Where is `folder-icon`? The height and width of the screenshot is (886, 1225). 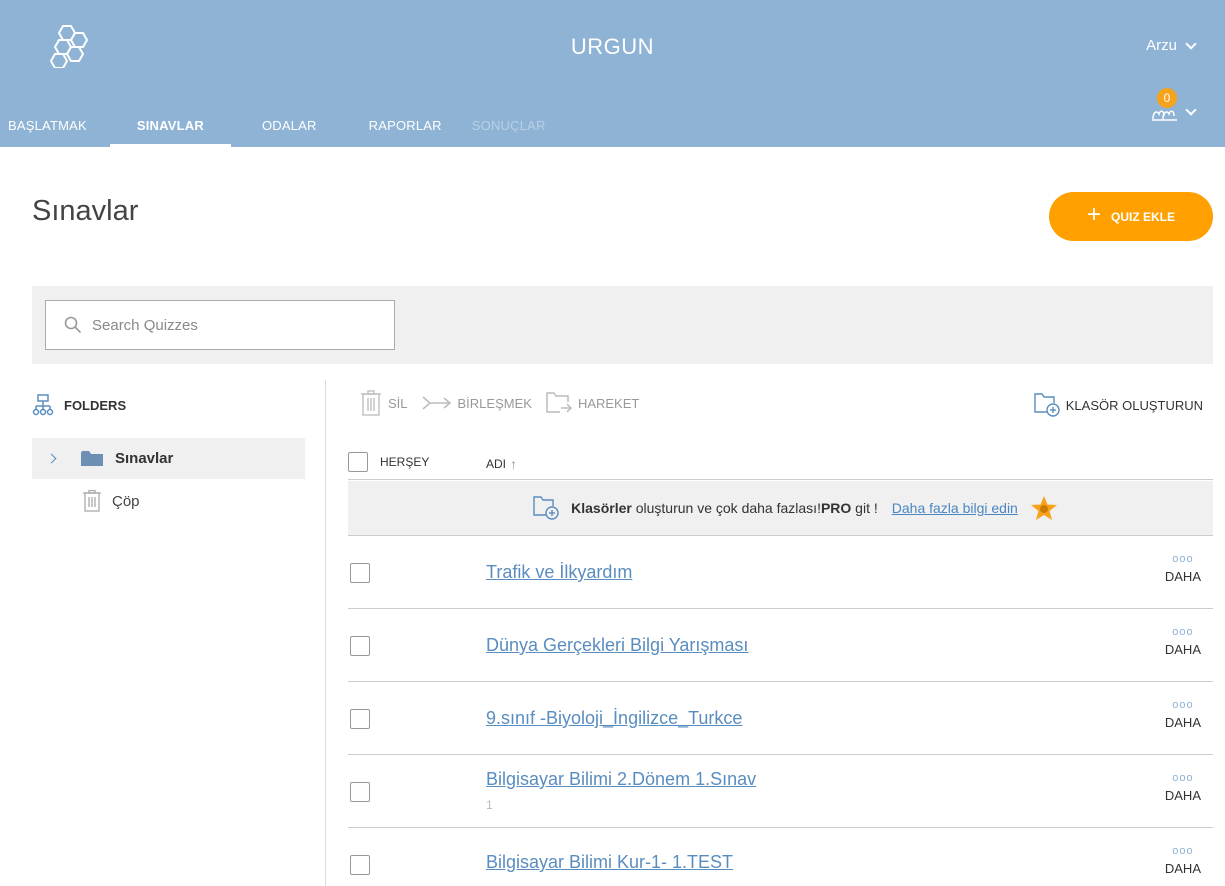
folder-icon is located at coordinates (92, 458).